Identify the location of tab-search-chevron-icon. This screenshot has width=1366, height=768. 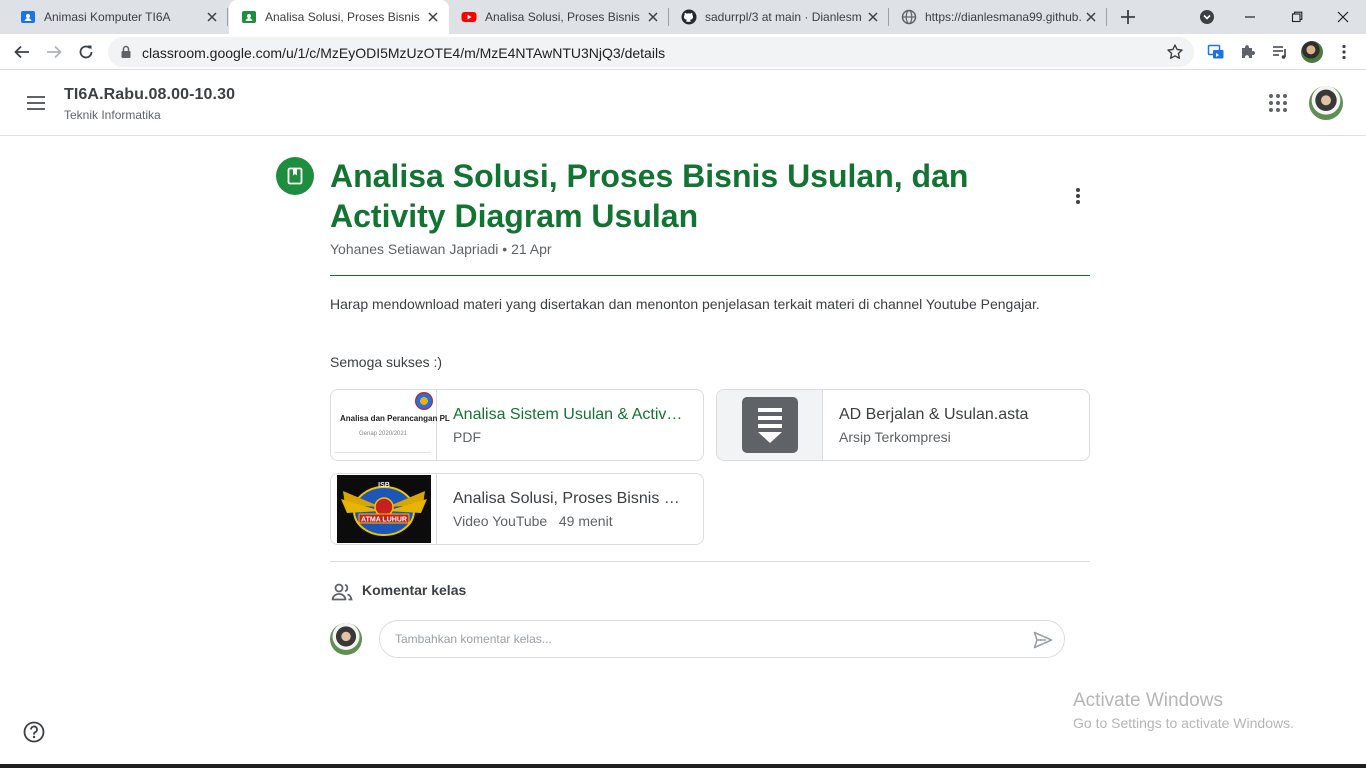
(1207, 17).